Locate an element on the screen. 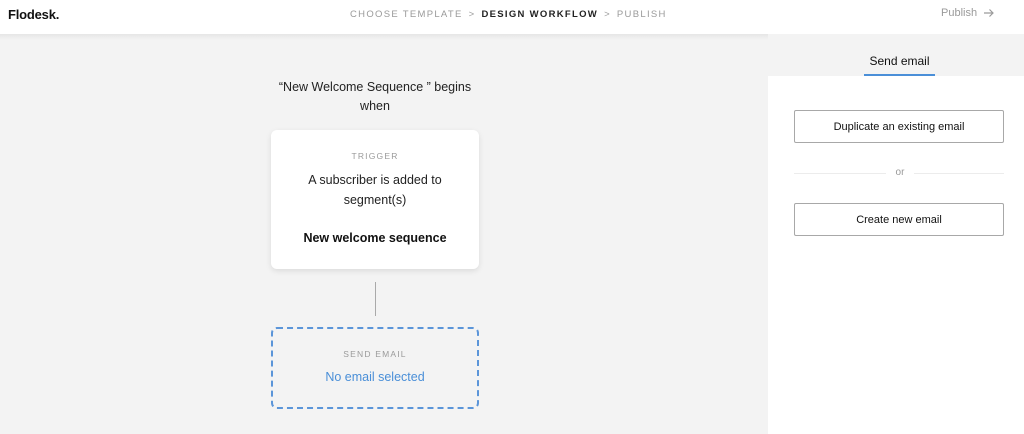  trigger-segment-name: New welcome sequence is located at coordinates (375, 238).